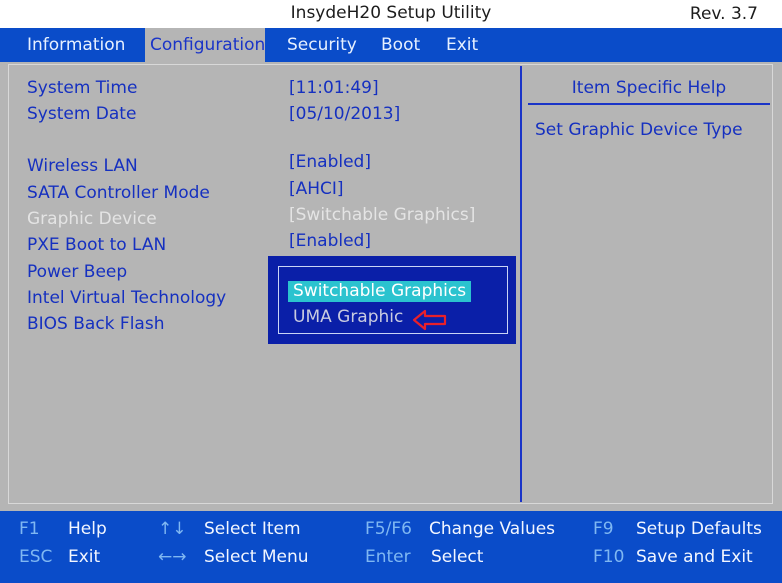  Describe the element at coordinates (95, 324) in the screenshot. I see `setting-bios-back-flash-label: BIOS Back Flash` at that location.